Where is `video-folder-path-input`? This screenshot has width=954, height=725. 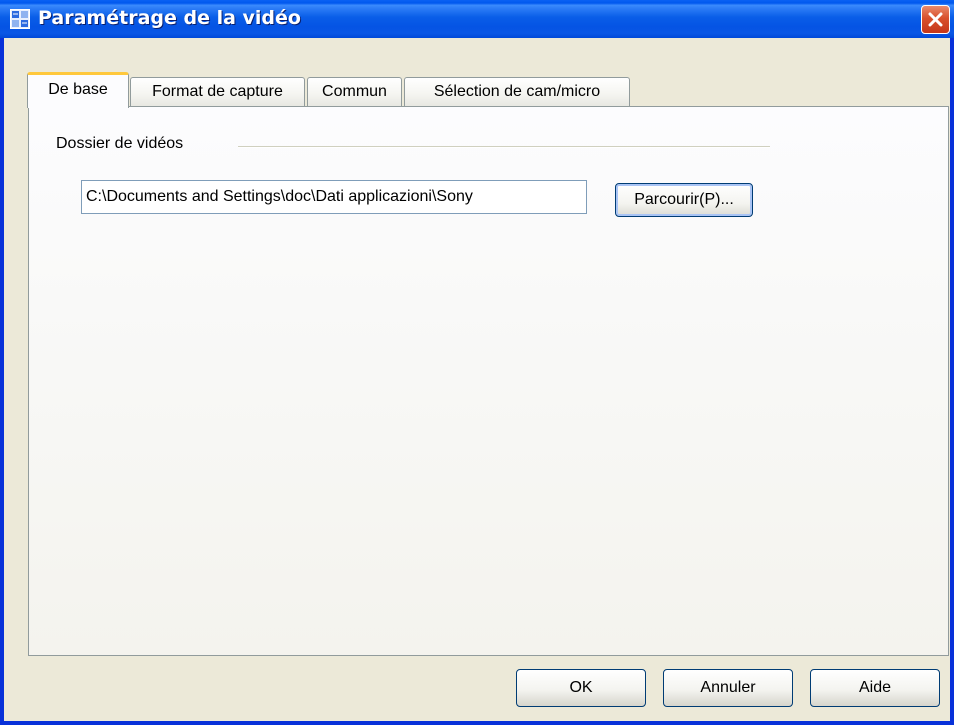 video-folder-path-input is located at coordinates (334, 197).